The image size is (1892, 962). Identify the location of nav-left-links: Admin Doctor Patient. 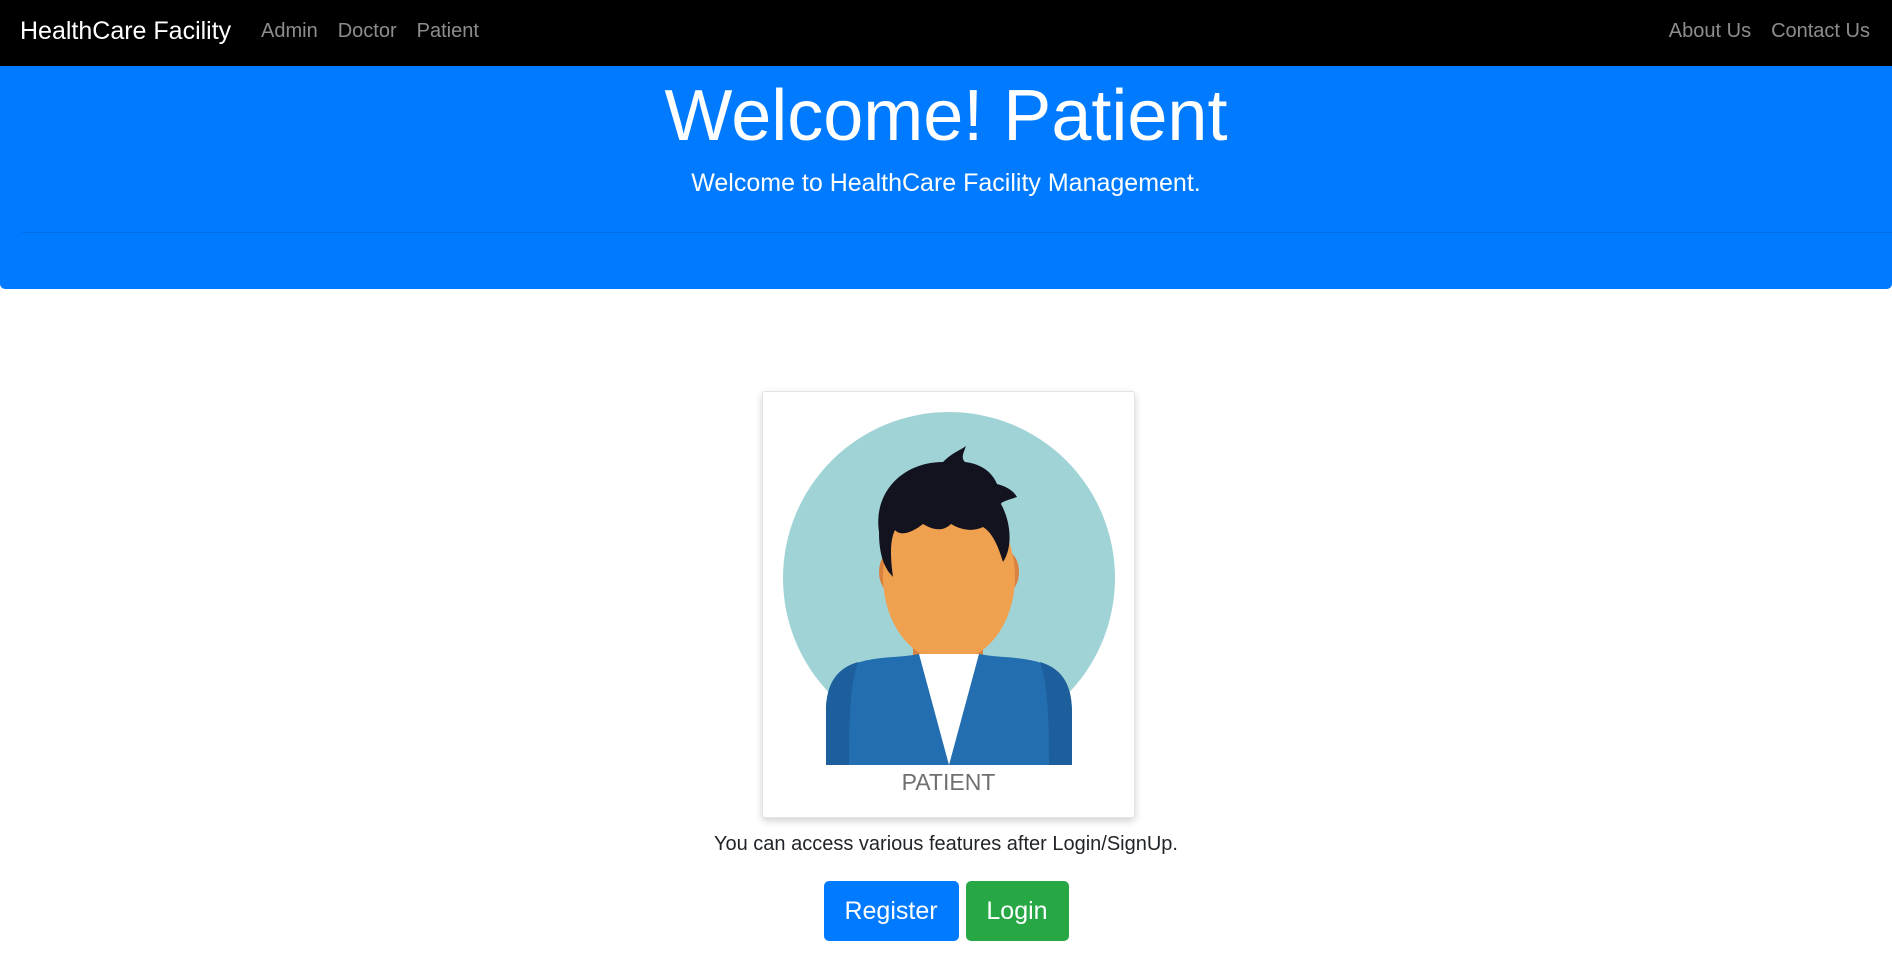
(370, 31).